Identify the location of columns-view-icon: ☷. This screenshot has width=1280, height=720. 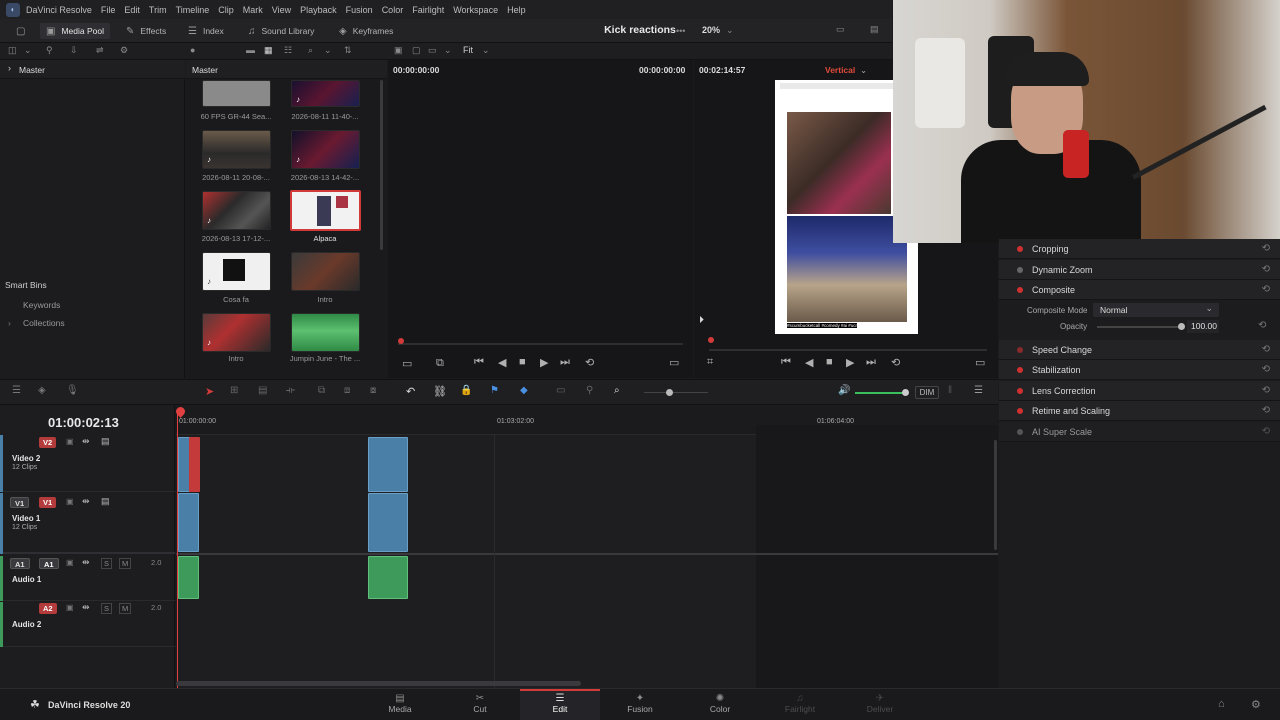
(288, 50).